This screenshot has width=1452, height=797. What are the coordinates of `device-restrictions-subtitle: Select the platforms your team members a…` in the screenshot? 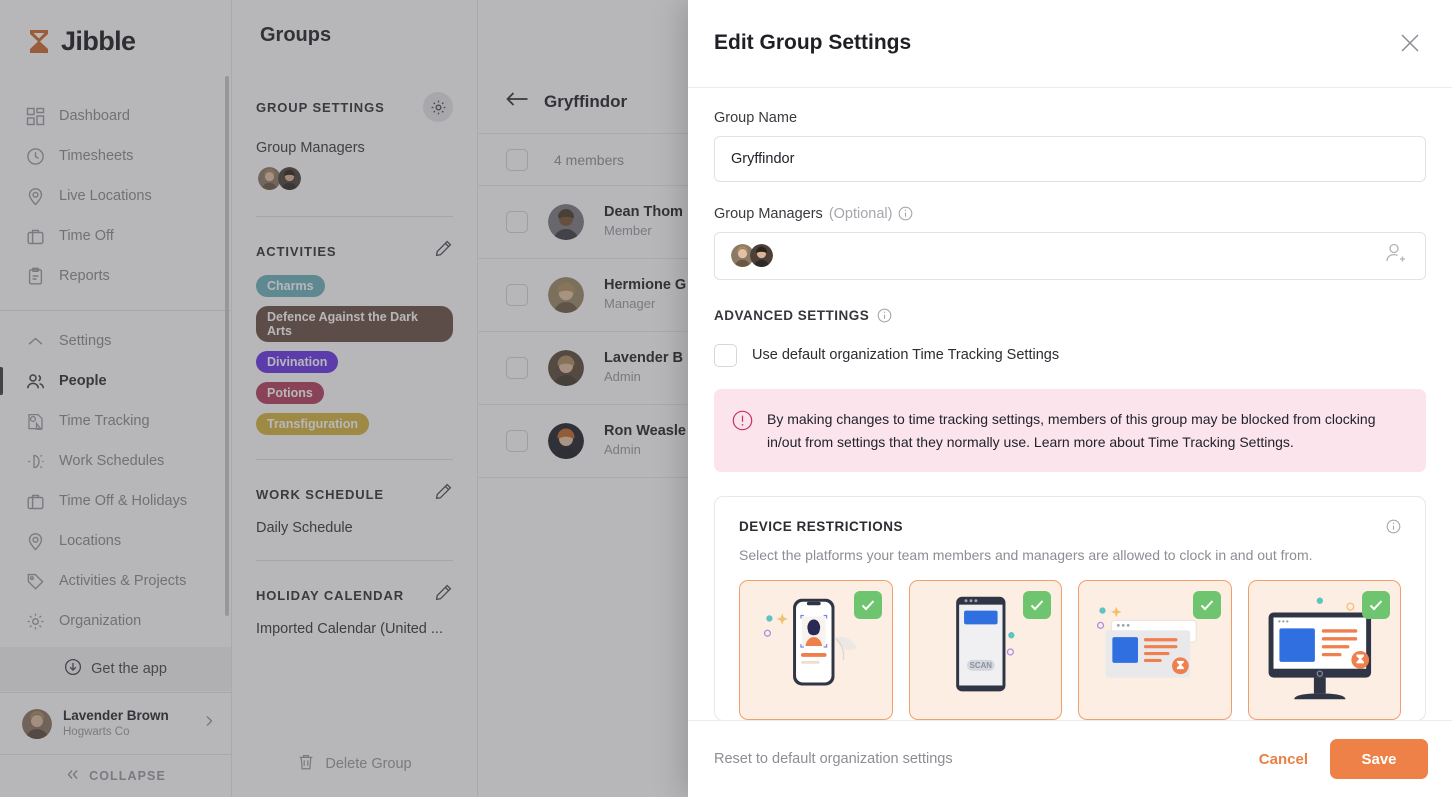 It's located at (1026, 555).